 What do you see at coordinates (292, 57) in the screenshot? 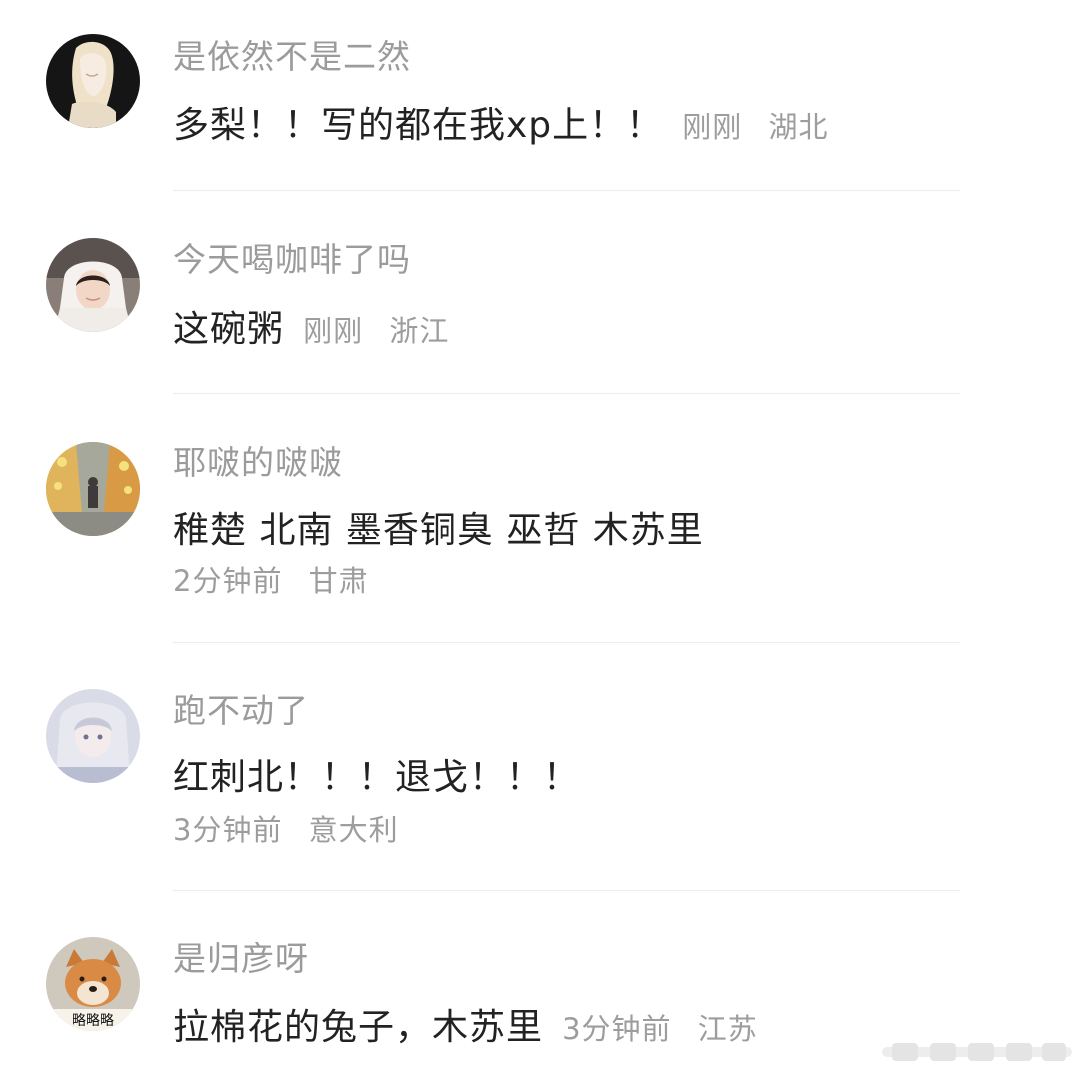
I see `comment-username: 是依然不是二然` at bounding box center [292, 57].